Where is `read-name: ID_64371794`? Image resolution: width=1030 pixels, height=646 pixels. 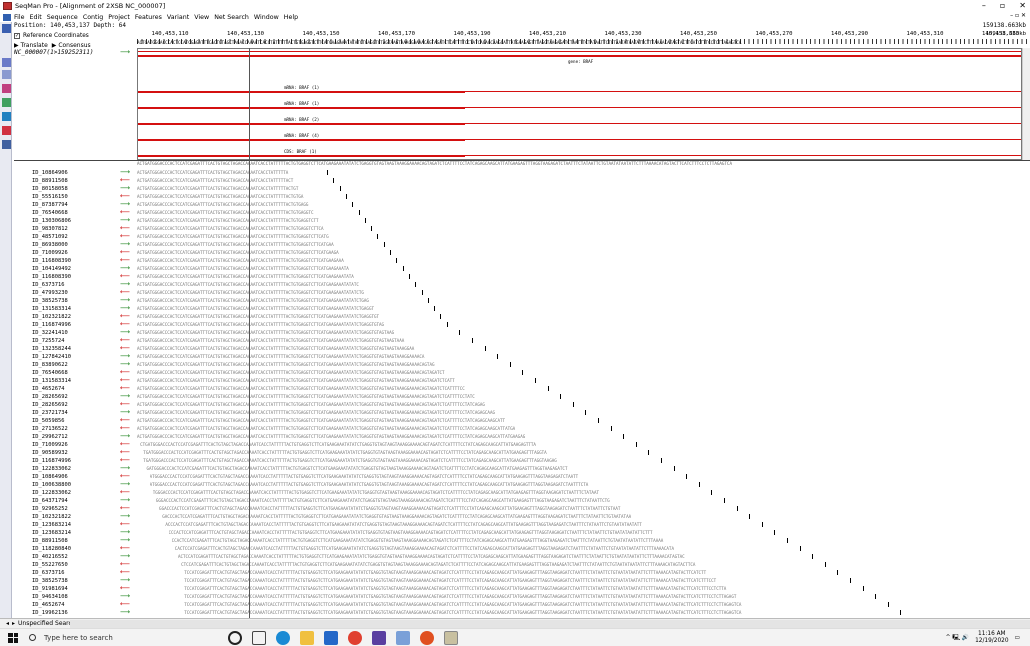 read-name: ID_64371794 is located at coordinates (50, 501).